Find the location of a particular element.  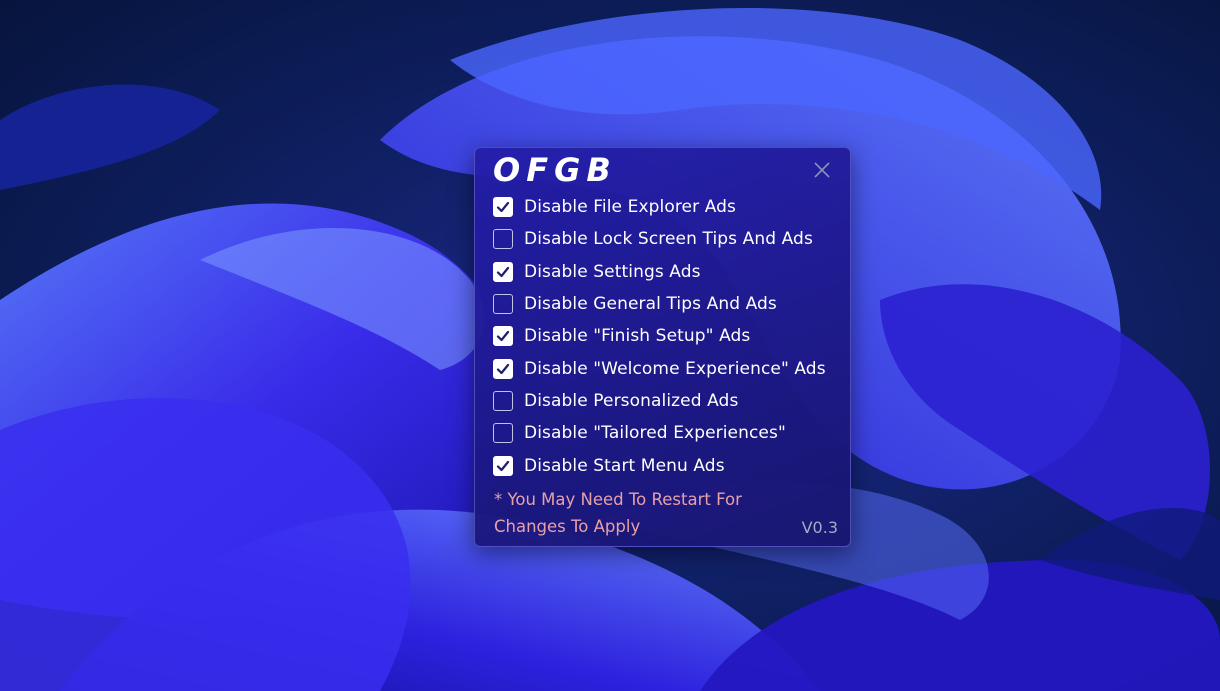

option-label: Disable General Tips And Ads is located at coordinates (650, 304).